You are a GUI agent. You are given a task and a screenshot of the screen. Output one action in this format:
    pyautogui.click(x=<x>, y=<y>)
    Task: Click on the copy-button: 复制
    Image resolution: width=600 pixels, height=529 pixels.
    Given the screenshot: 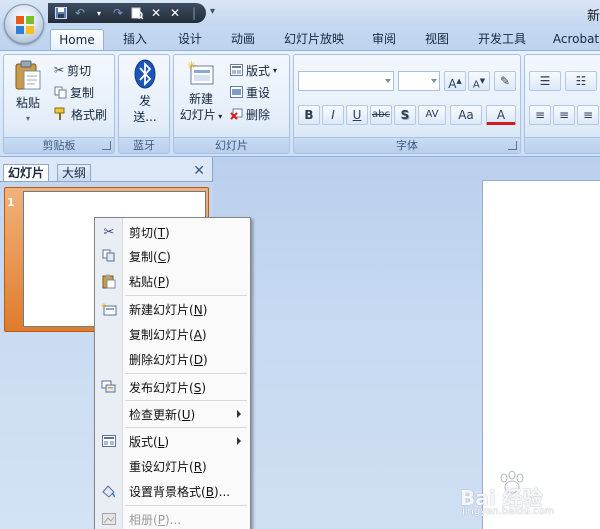 What is the action you would take?
    pyautogui.click(x=74, y=92)
    